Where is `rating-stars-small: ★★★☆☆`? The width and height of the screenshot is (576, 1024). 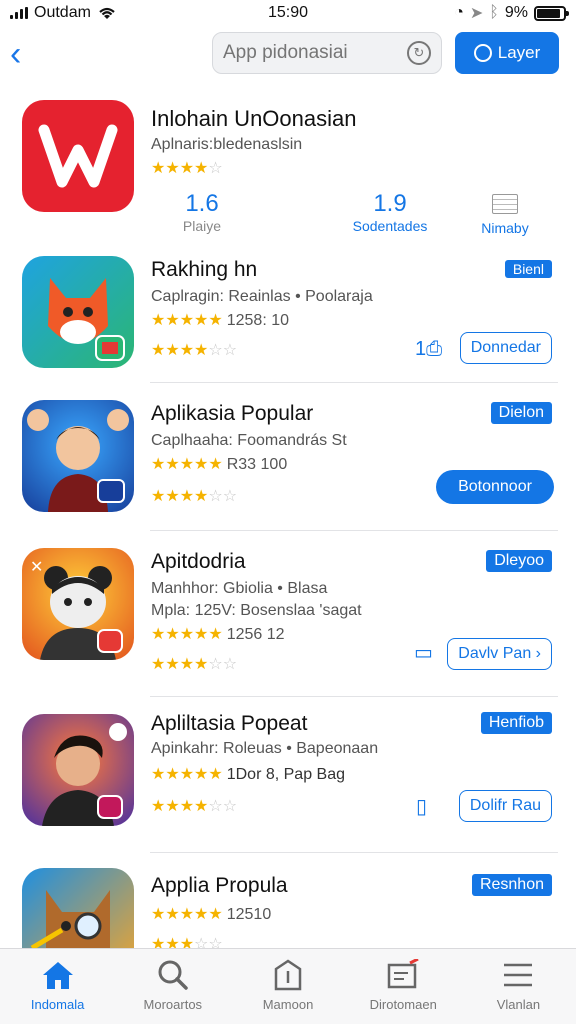
rating-stars-small: ★★★☆☆ is located at coordinates (187, 942).